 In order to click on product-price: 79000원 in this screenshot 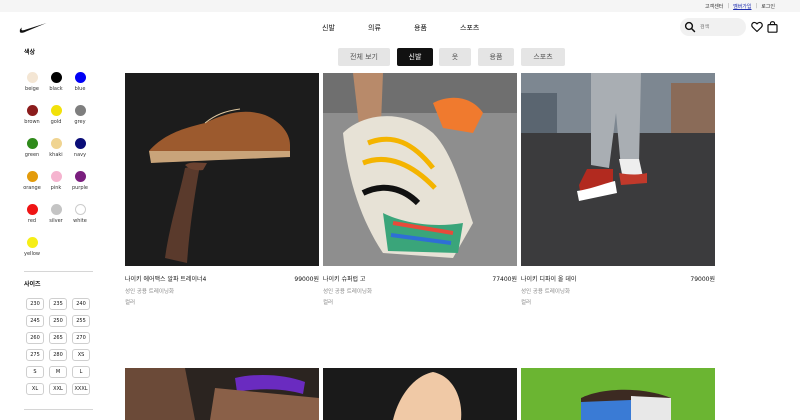, I will do `click(702, 279)`.